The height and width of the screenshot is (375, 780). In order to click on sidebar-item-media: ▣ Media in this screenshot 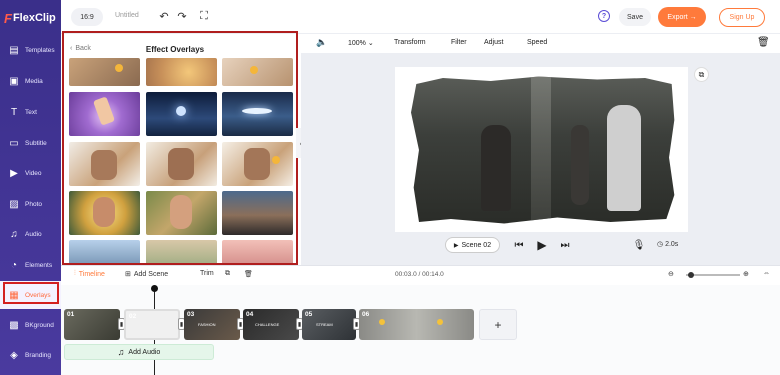, I will do `click(30, 81)`.